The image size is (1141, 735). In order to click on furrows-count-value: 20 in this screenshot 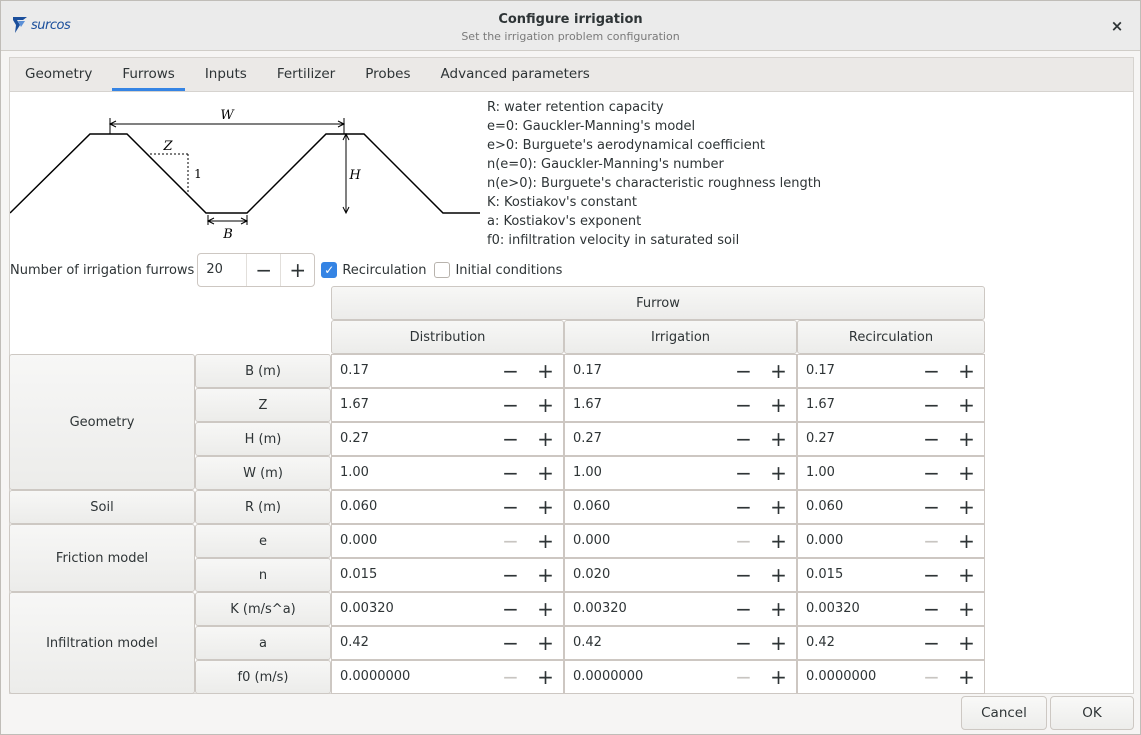, I will do `click(222, 270)`.